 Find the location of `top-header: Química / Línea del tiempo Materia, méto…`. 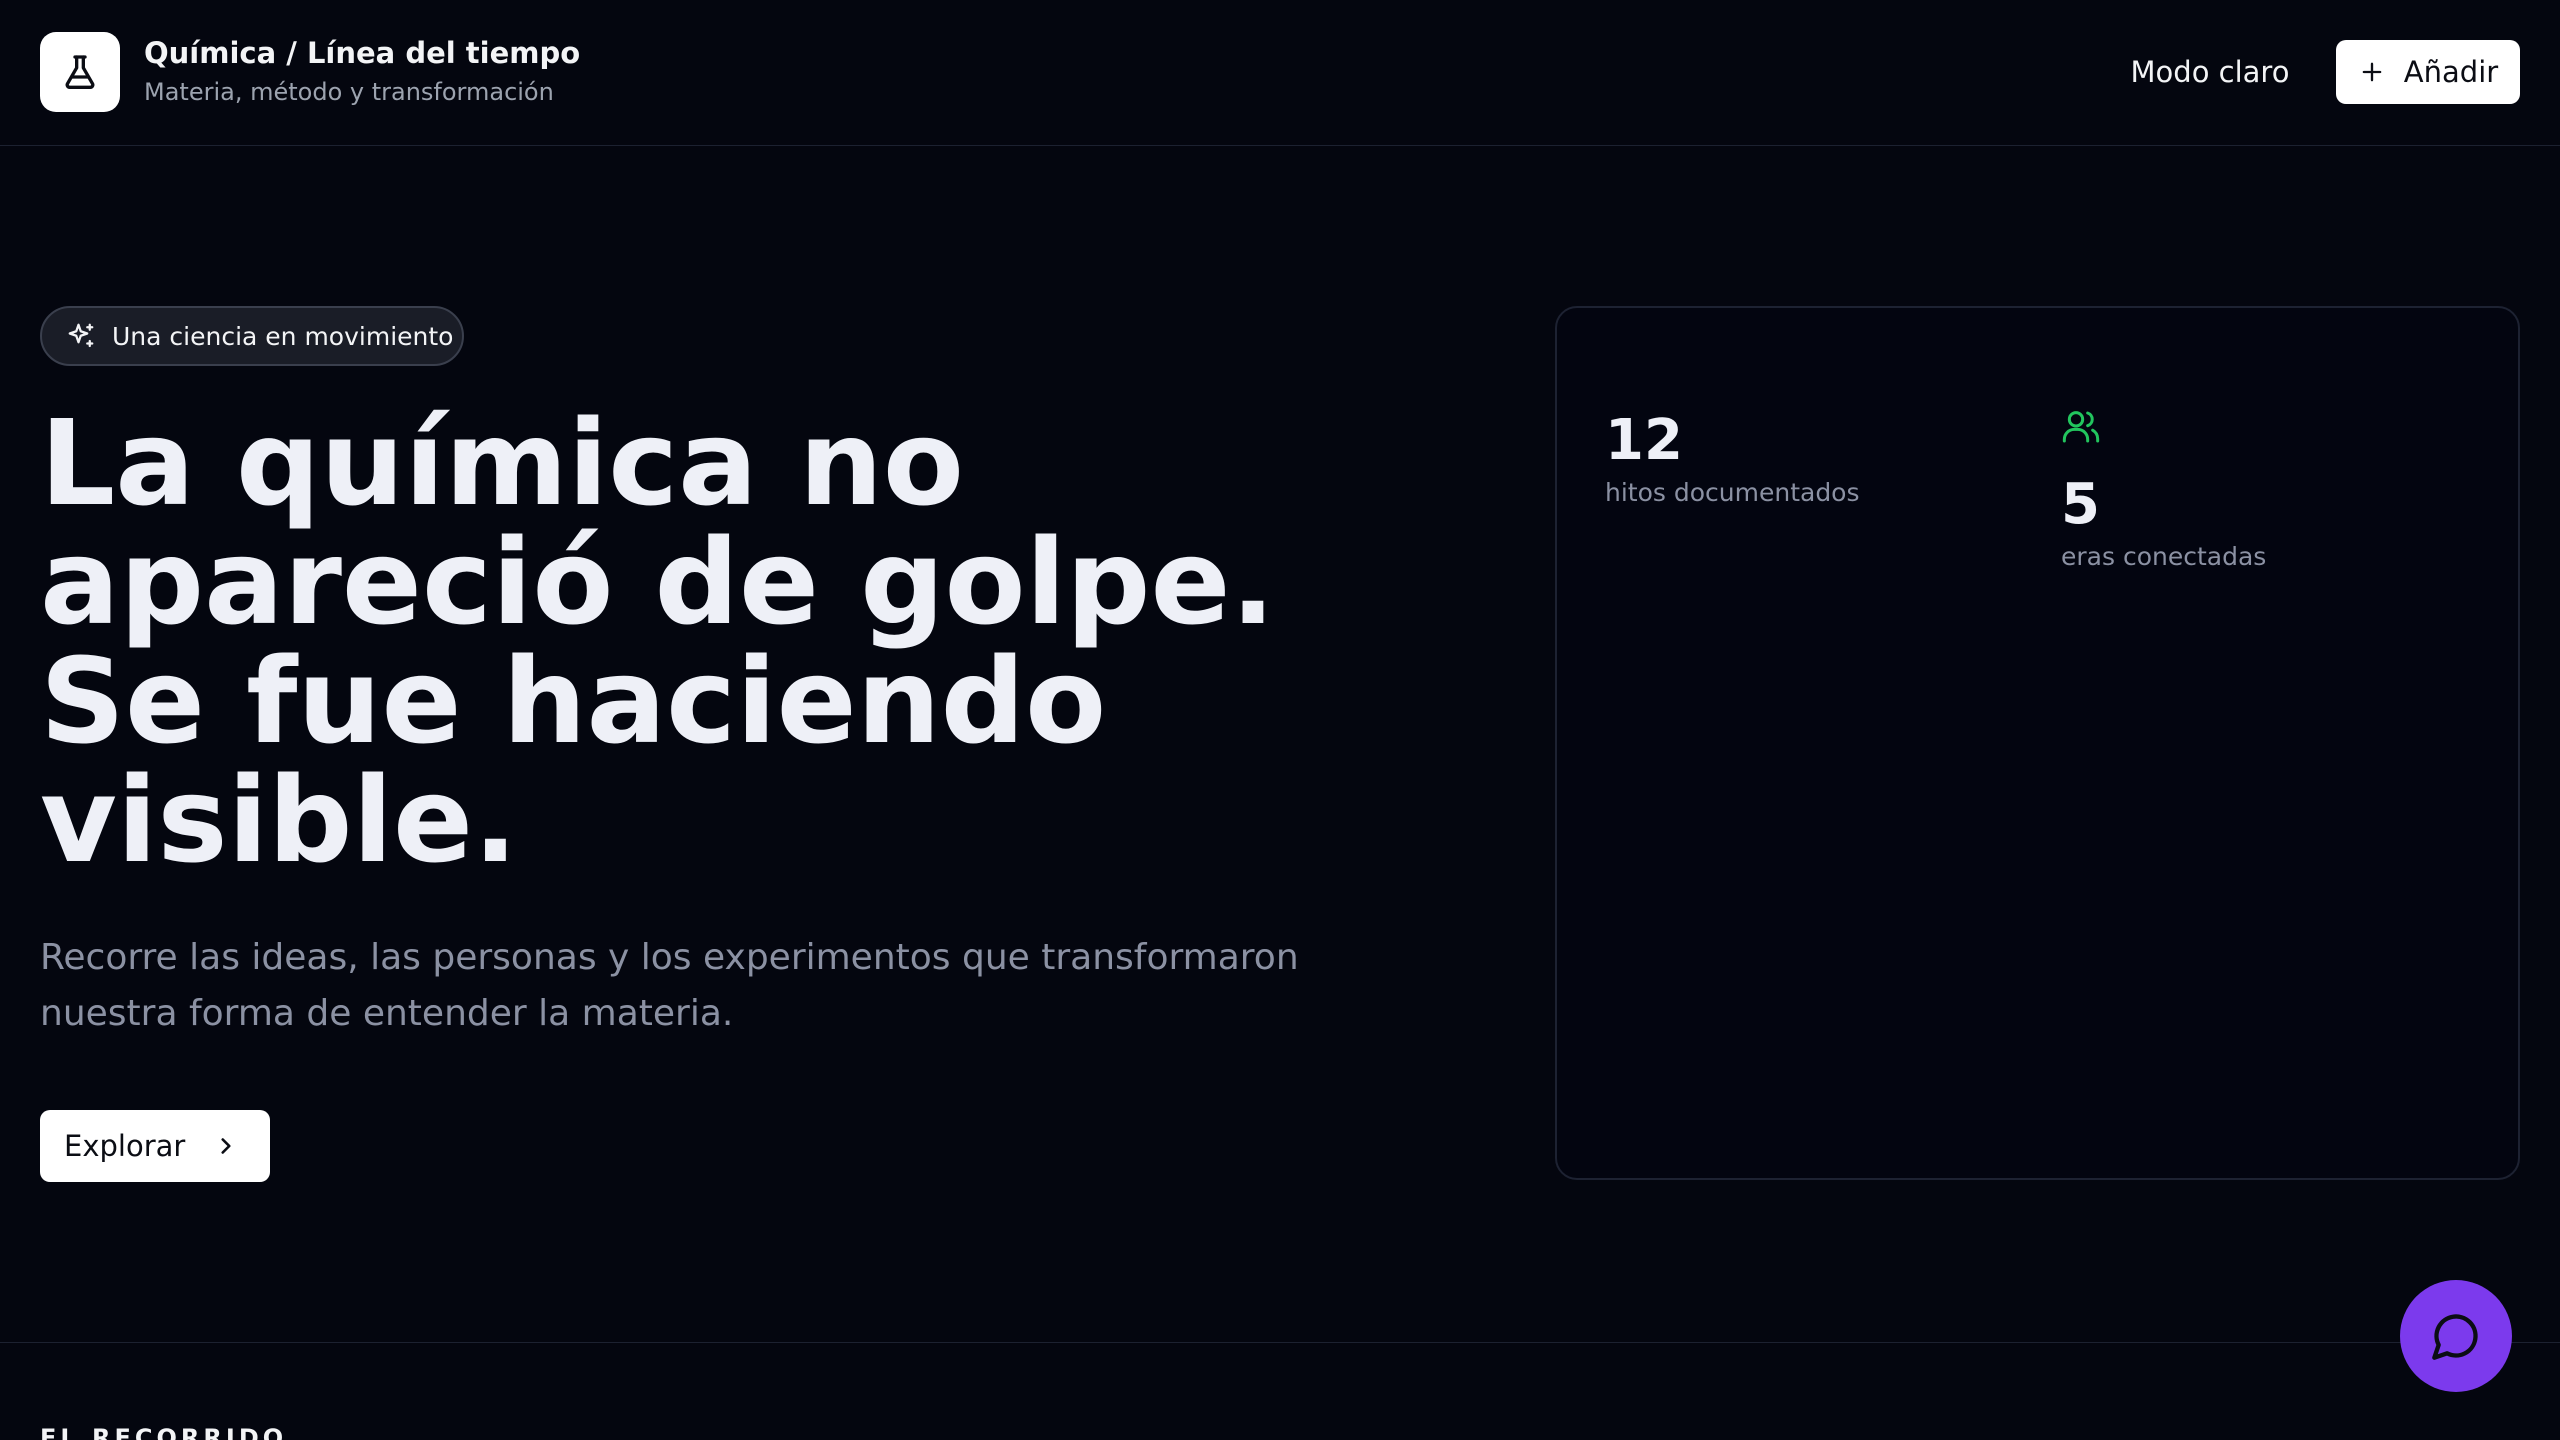

top-header: Química / Línea del tiempo Materia, méto… is located at coordinates (1280, 73).